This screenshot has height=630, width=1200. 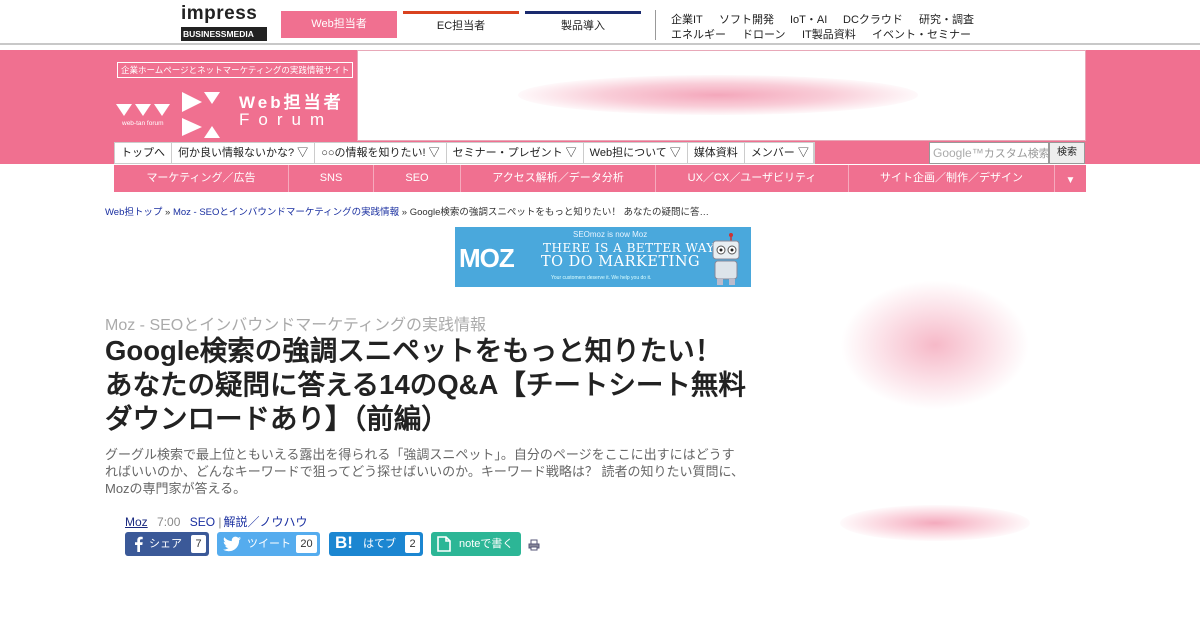 What do you see at coordinates (534, 545) in the screenshot?
I see `print-icon` at bounding box center [534, 545].